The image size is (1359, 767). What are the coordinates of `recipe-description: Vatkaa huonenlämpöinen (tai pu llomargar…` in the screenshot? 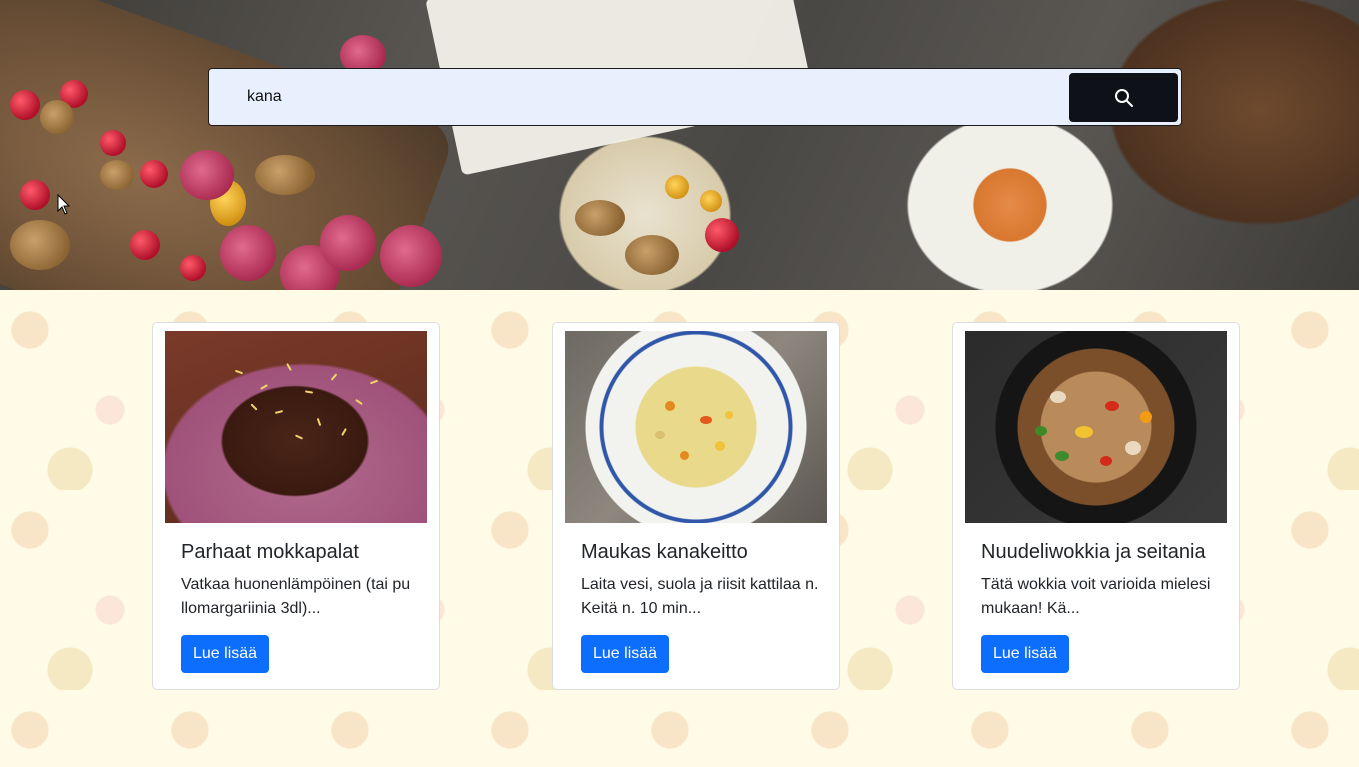 It's located at (296, 596).